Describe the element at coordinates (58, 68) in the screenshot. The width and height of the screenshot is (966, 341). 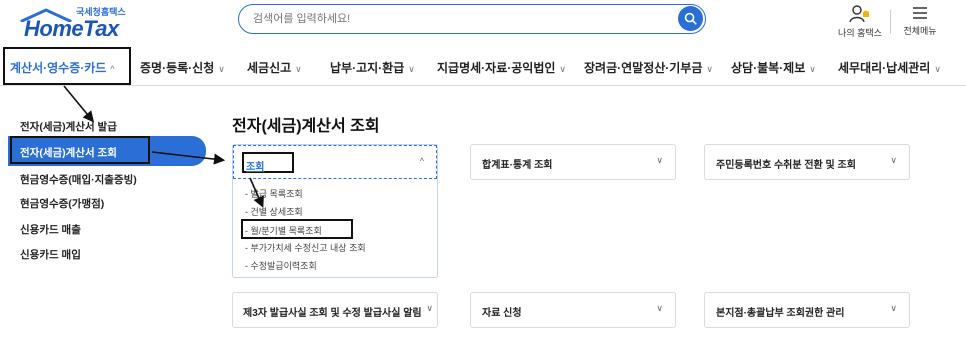
I see `nav-item-label: 계산서·영수증·카드` at that location.